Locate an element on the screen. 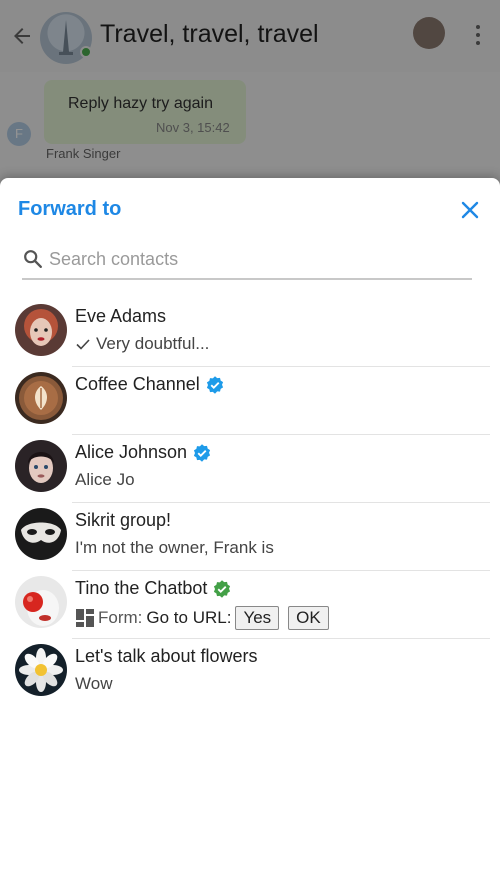  close-icon is located at coordinates (470, 210).